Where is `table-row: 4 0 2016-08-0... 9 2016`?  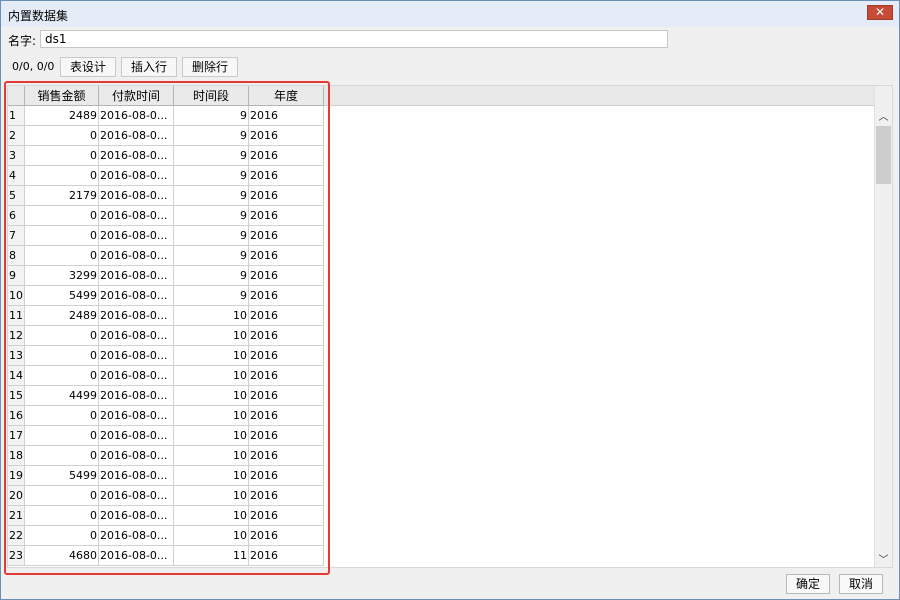 table-row: 4 0 2016-08-0... 9 2016 is located at coordinates (166, 175).